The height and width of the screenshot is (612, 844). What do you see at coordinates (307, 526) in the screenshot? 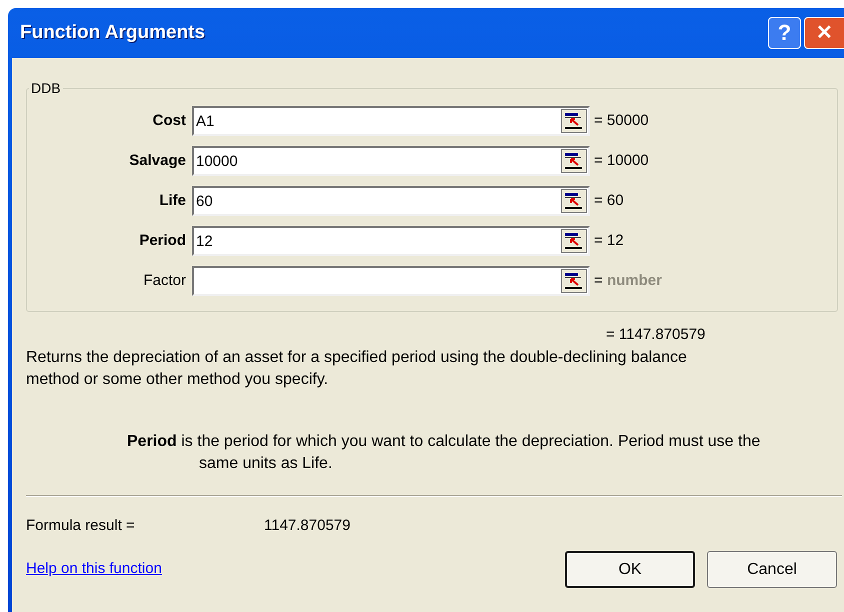
I see `formula-result-value: 1147.870579` at bounding box center [307, 526].